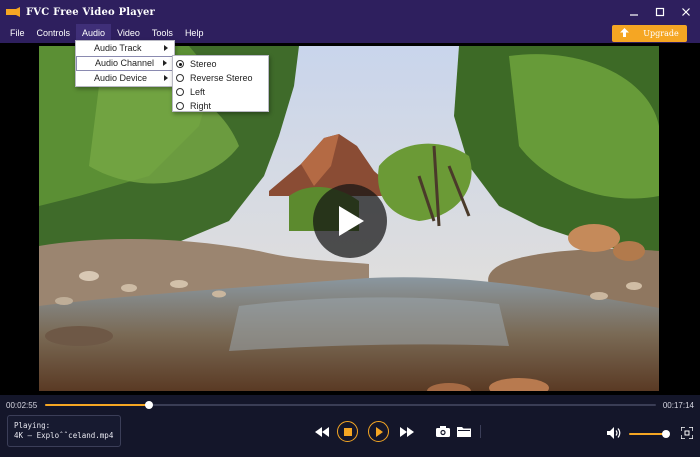  Describe the element at coordinates (180, 64) in the screenshot. I see `radio-selected-icon` at that location.